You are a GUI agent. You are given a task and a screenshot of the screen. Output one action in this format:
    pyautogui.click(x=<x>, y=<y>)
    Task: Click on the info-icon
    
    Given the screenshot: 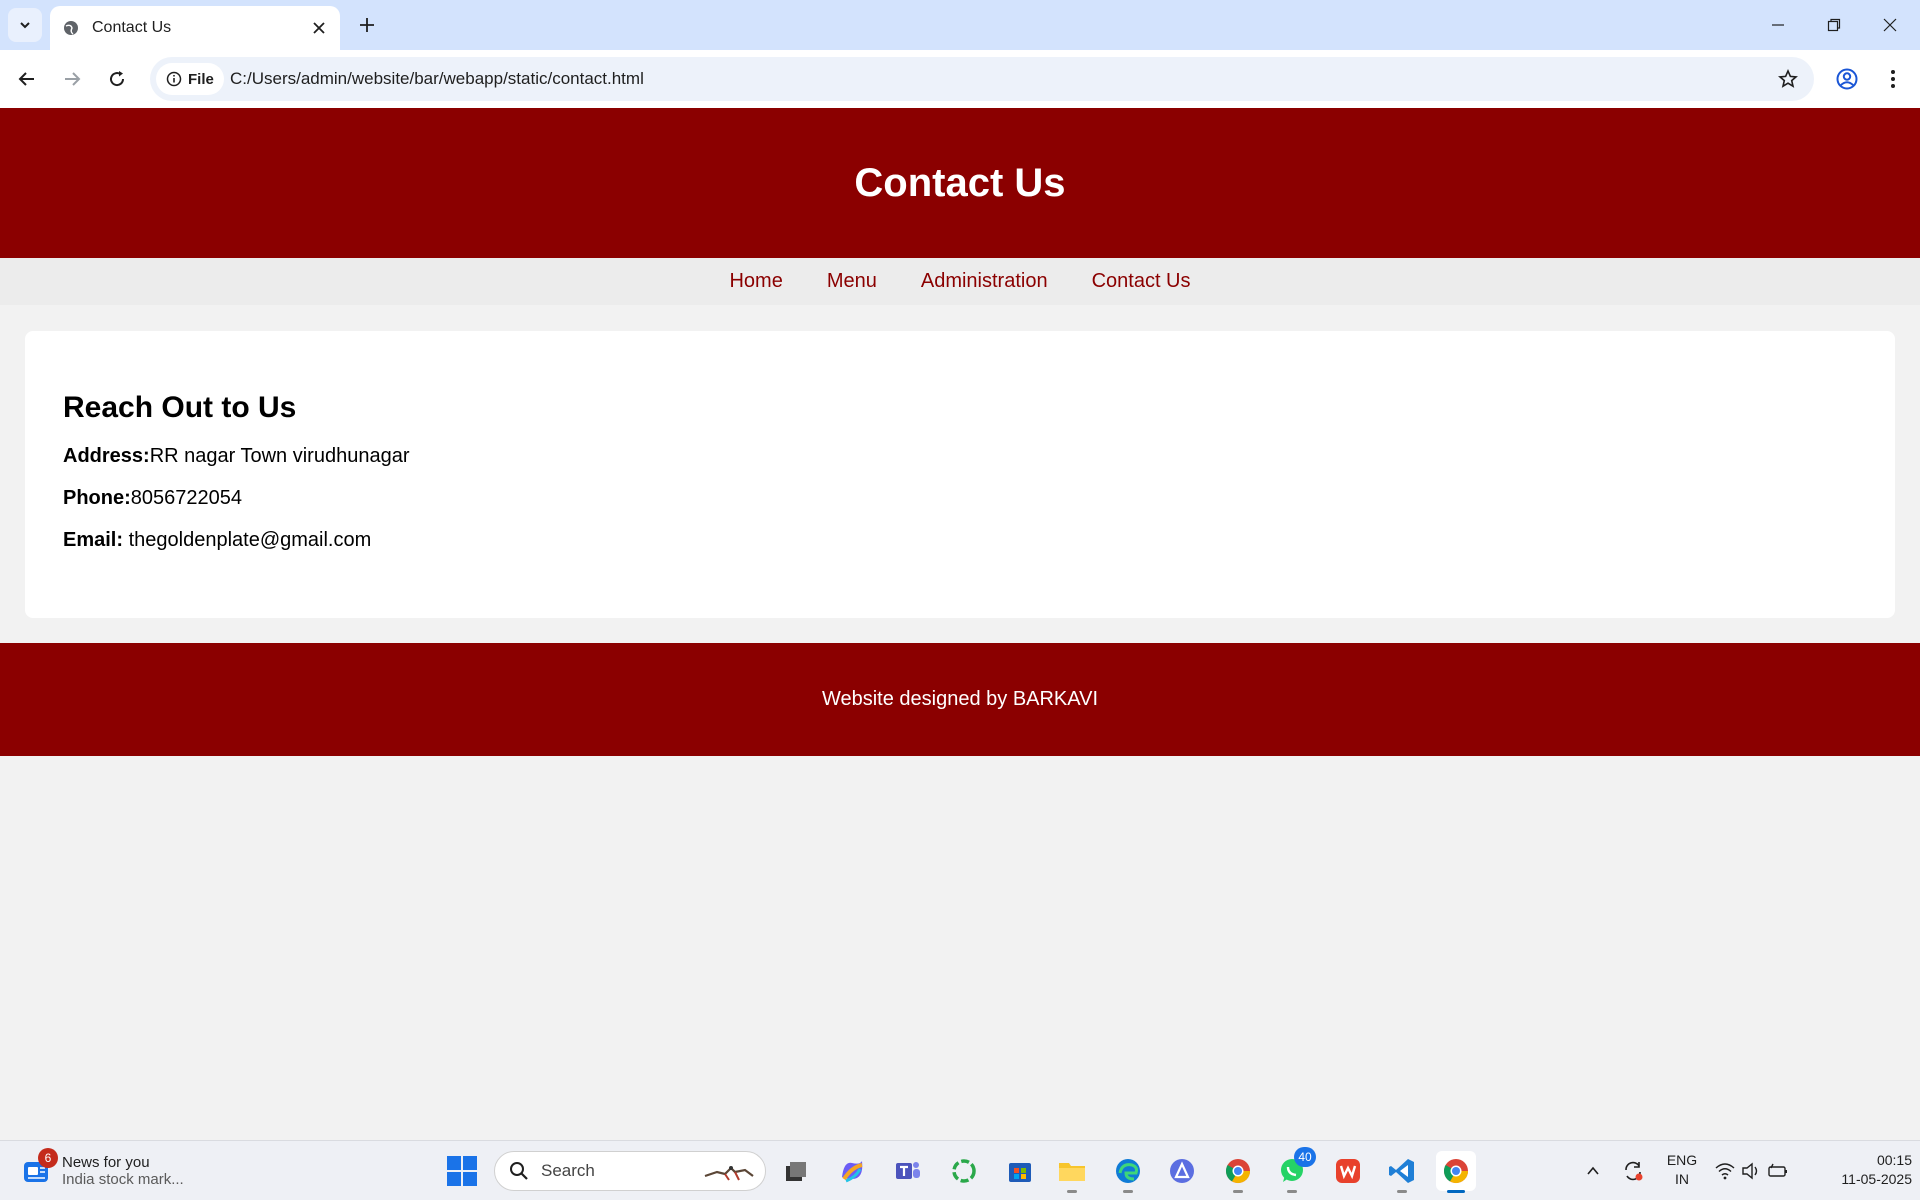 What is the action you would take?
    pyautogui.click(x=174, y=79)
    